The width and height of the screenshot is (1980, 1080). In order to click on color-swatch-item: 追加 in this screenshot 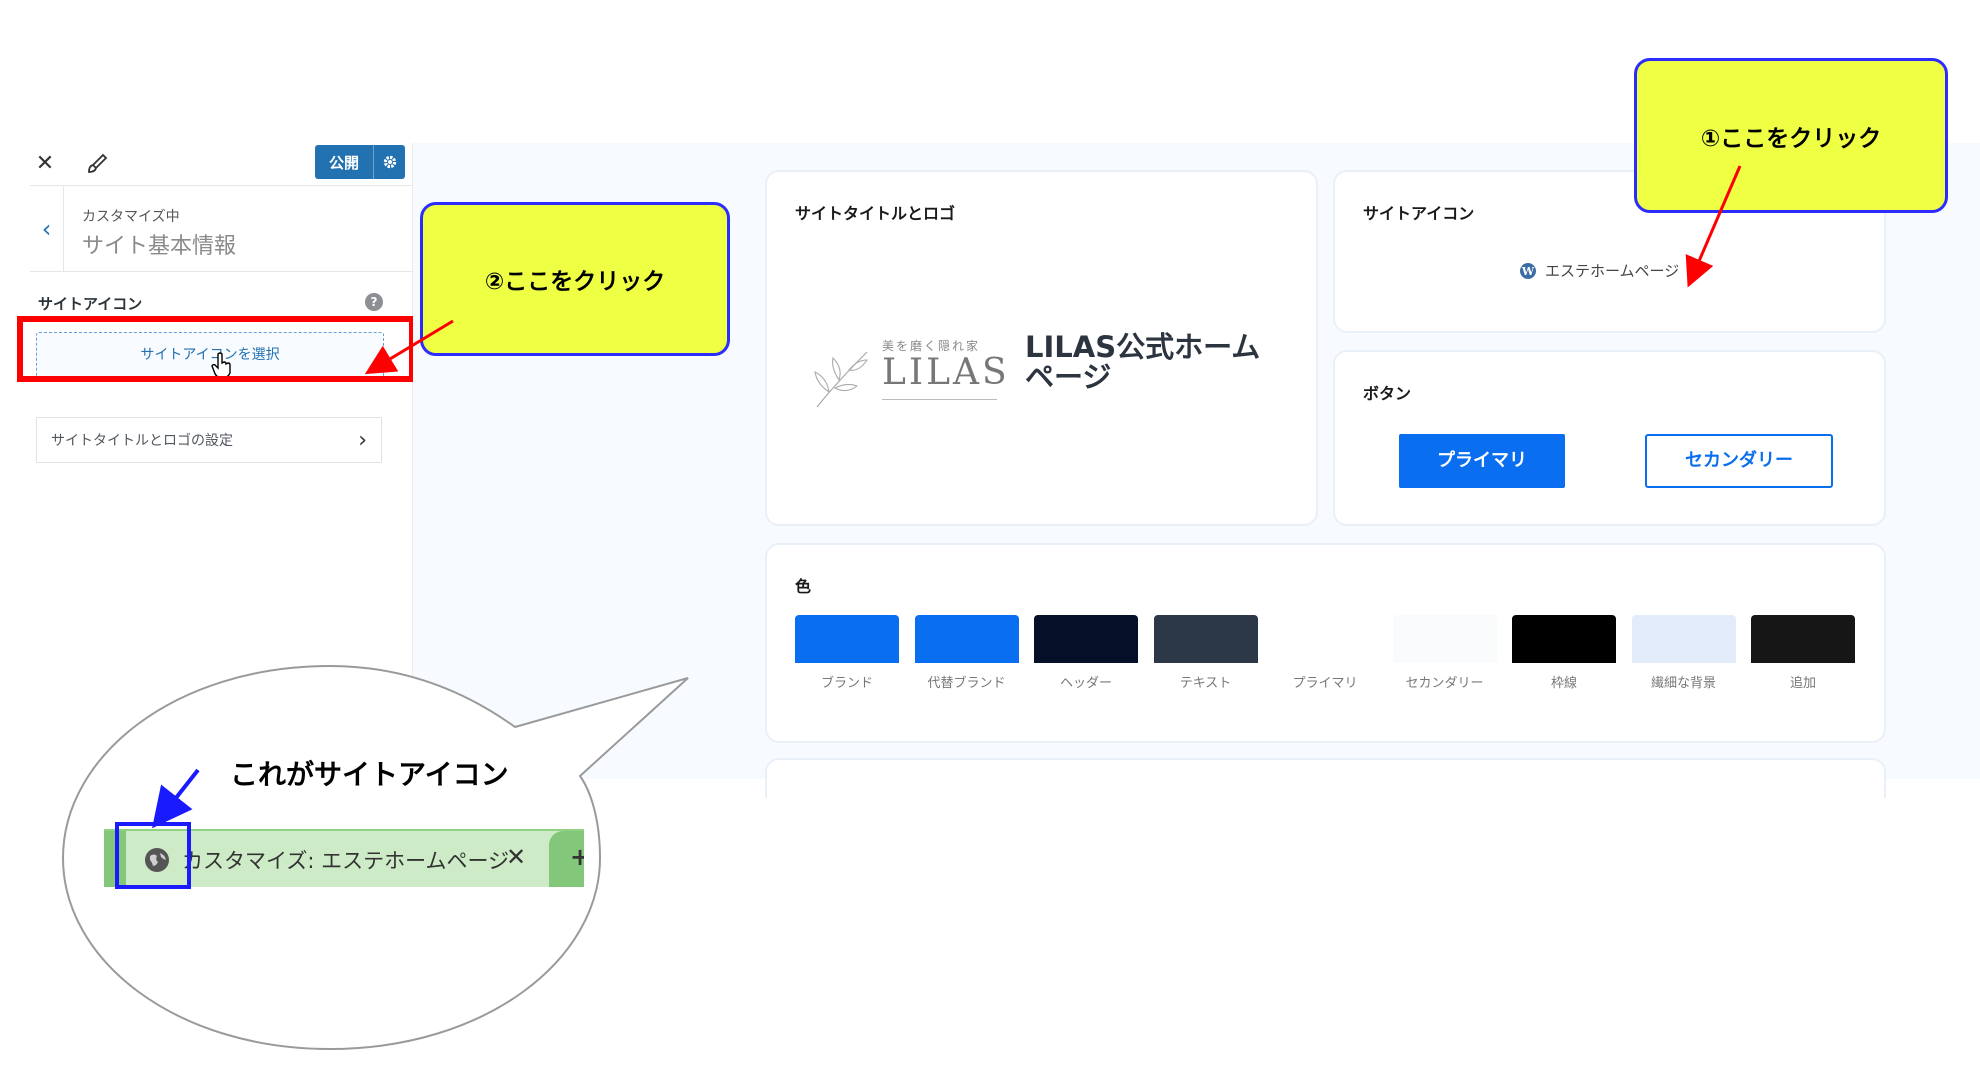, I will do `click(1803, 653)`.